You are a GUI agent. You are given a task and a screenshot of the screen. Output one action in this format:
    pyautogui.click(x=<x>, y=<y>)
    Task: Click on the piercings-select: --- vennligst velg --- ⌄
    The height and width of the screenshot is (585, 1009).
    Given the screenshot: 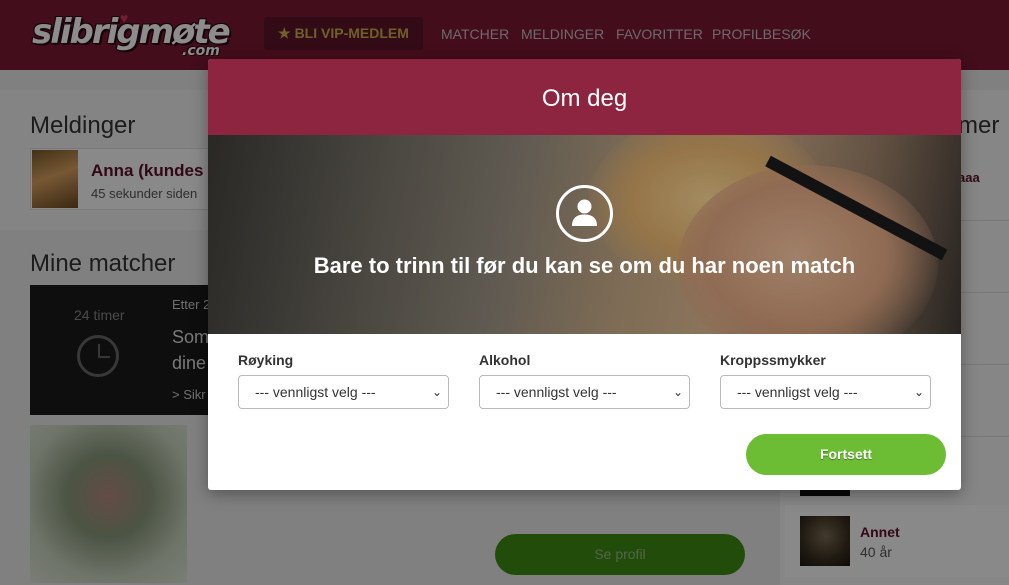 What is the action you would take?
    pyautogui.click(x=825, y=392)
    